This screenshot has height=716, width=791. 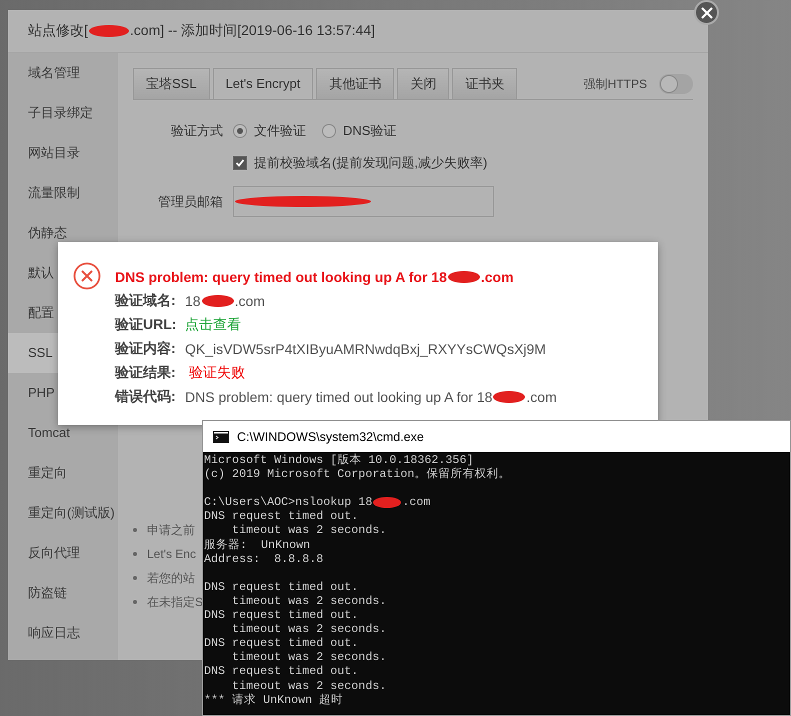 I want to click on terminal-line: (c) 2019 Microsoft Corporation。保留所有权利。, so click(x=357, y=474).